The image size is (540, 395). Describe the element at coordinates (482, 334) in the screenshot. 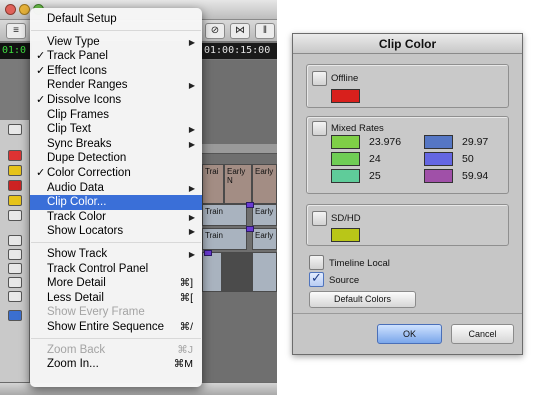

I see `cancel-button: Cancel` at that location.